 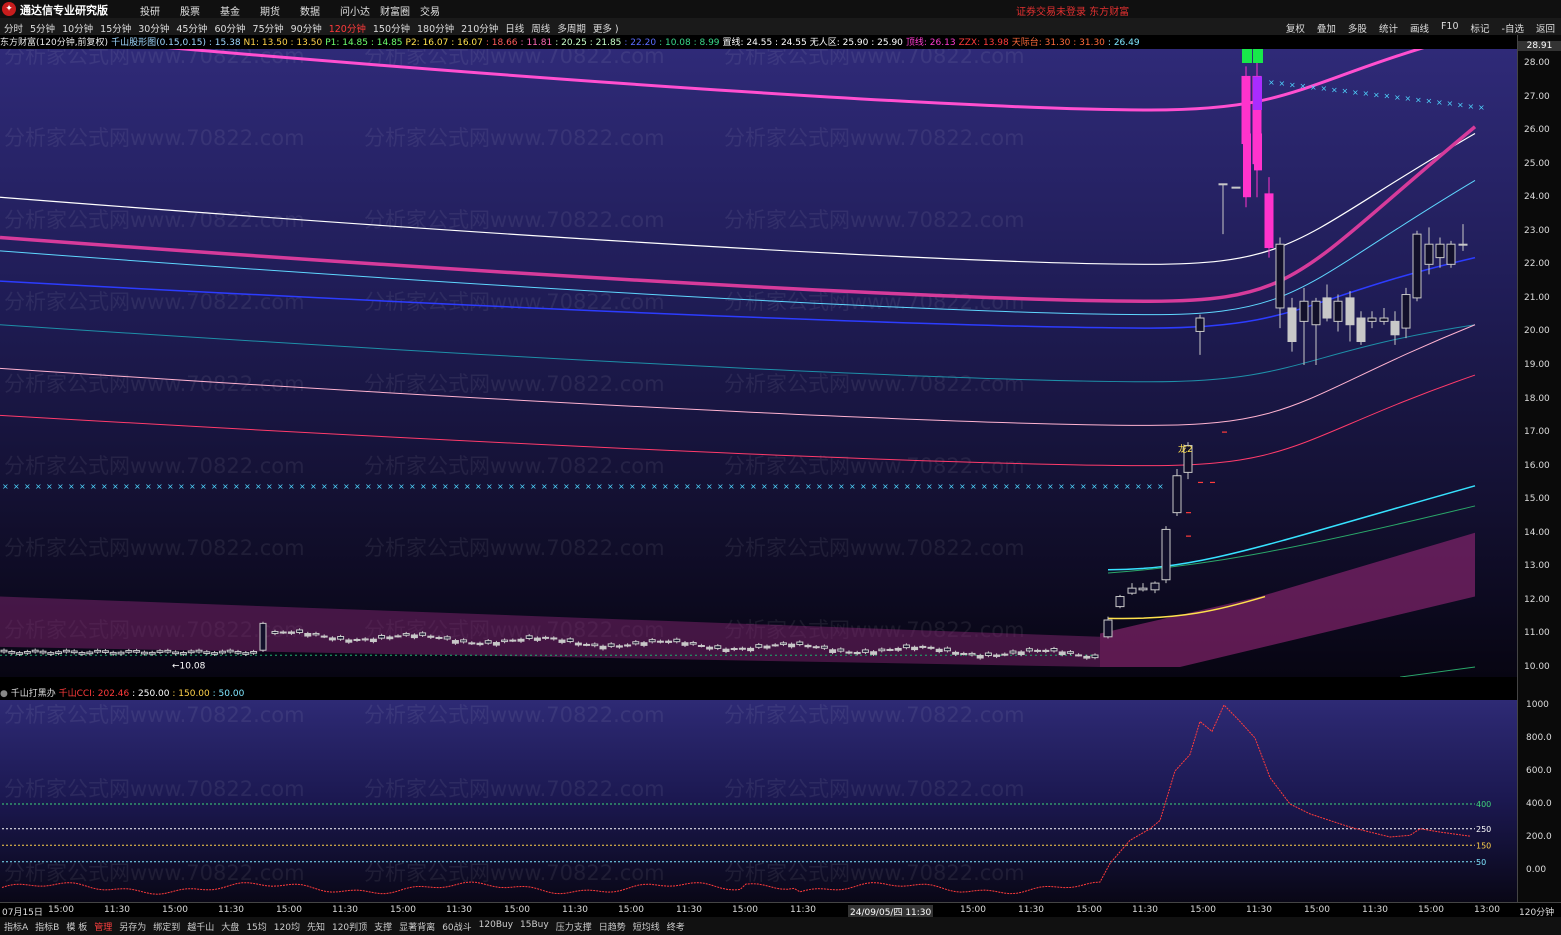 What do you see at coordinates (76, 926) in the screenshot?
I see `formula-tab: 模 板` at bounding box center [76, 926].